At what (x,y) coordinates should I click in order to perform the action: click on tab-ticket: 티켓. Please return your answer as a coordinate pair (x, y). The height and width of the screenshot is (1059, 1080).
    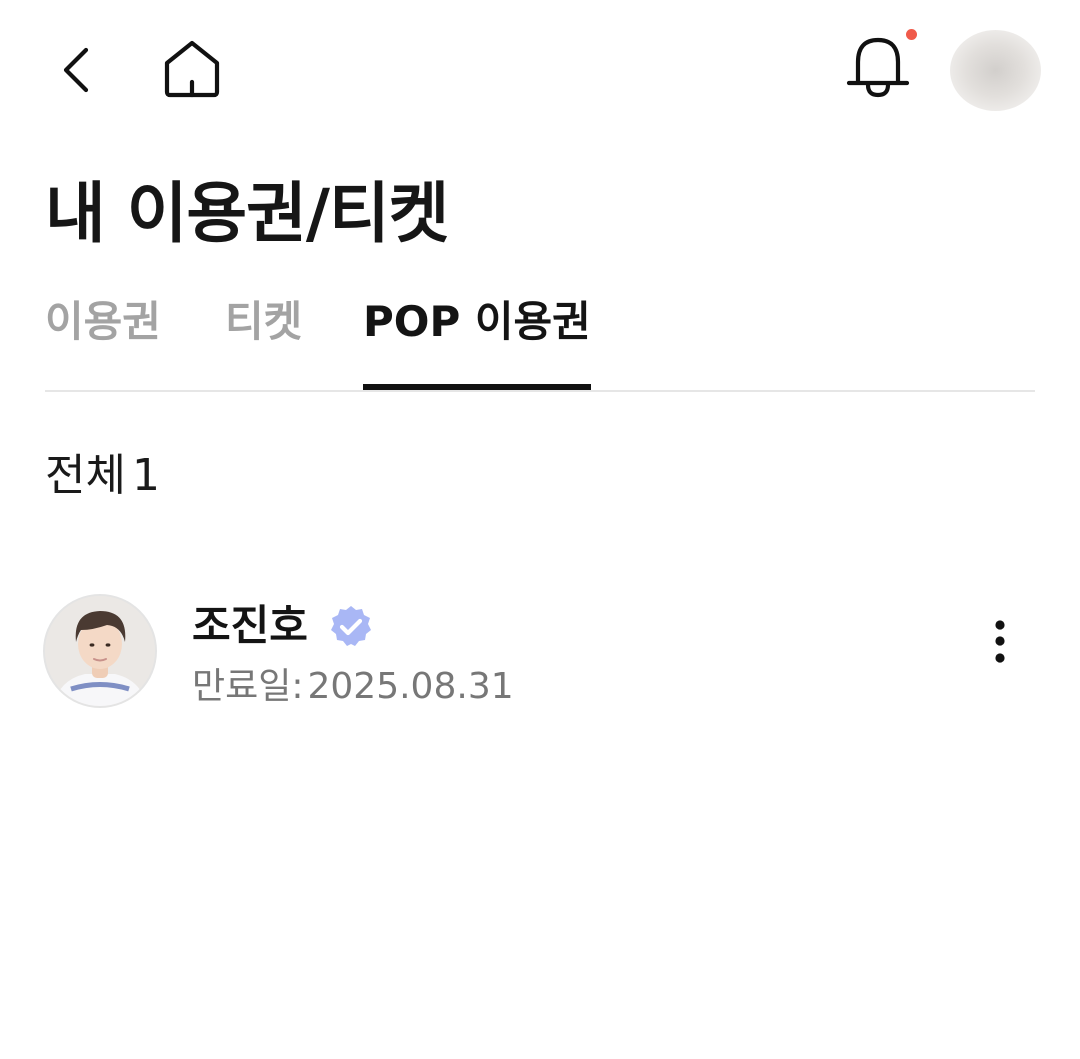
    Looking at the image, I should click on (263, 340).